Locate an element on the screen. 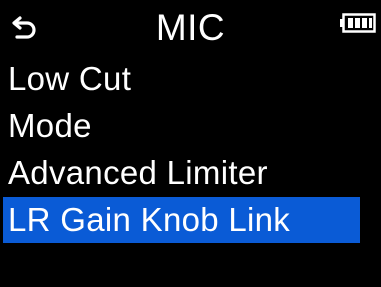 Image resolution: width=381 pixels, height=287 pixels. battery-icon is located at coordinates (358, 23).